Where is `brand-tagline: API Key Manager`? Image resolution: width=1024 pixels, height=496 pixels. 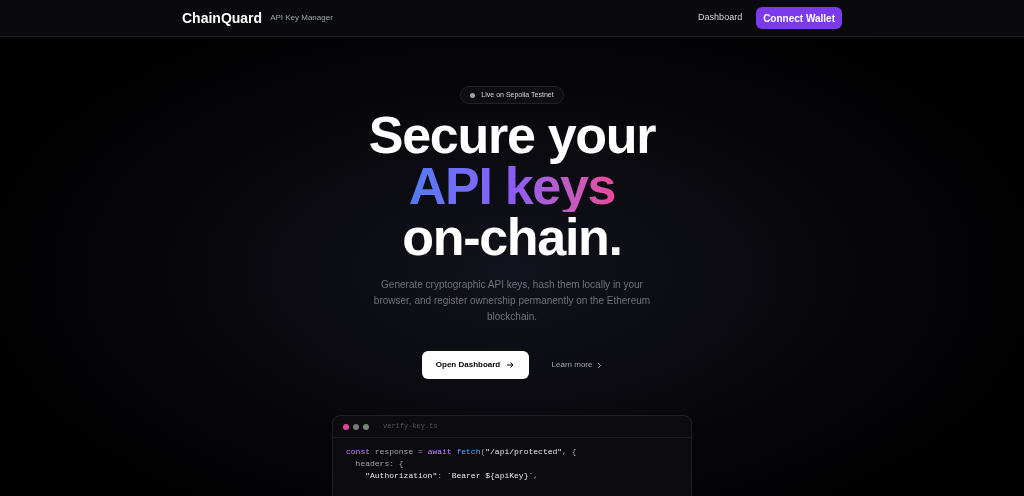
brand-tagline: API Key Manager is located at coordinates (301, 18).